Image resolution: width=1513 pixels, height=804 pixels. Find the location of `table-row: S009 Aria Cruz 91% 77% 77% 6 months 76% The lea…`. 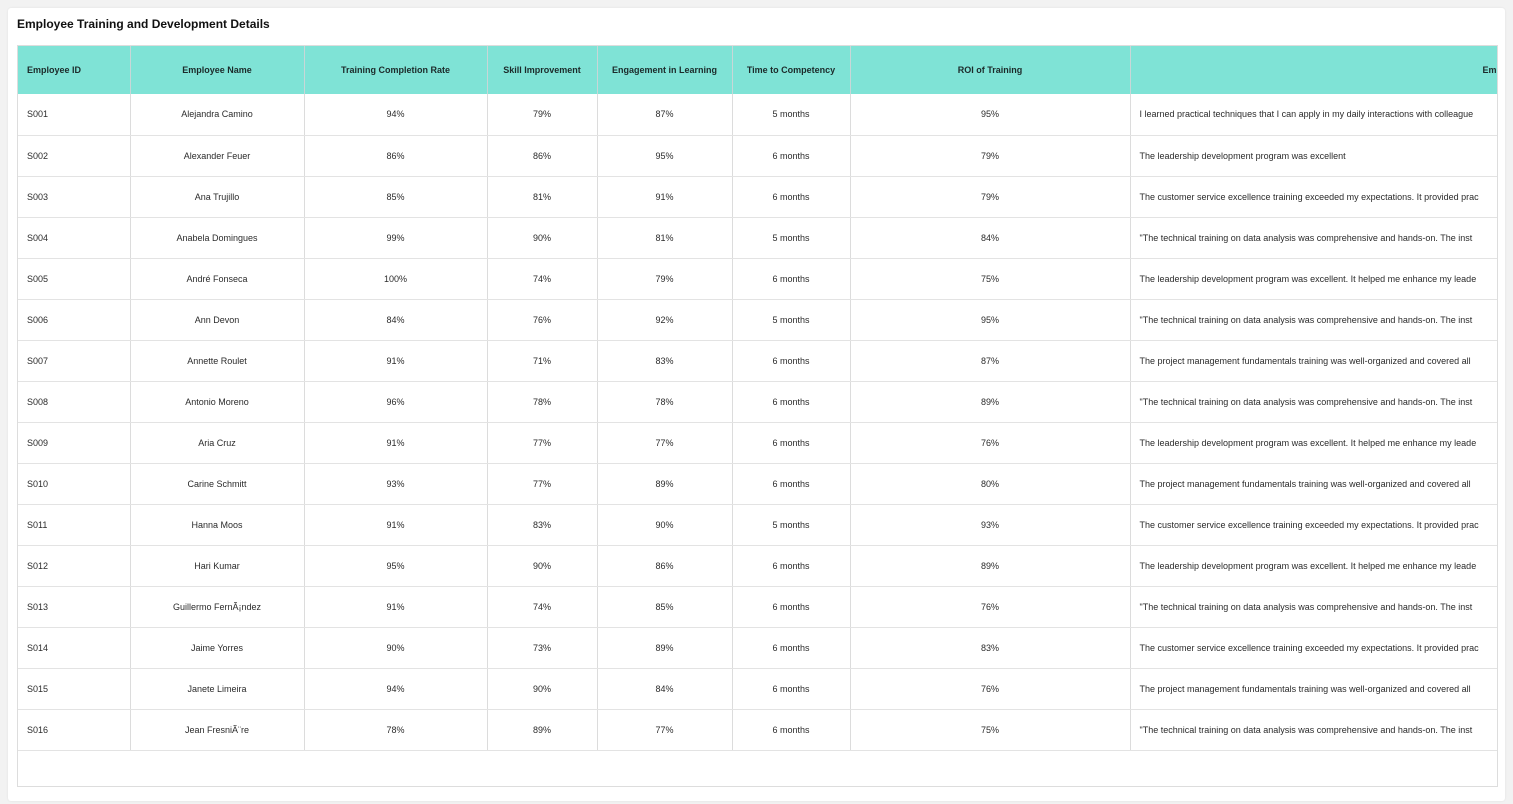

table-row: S009 Aria Cruz 91% 77% 77% 6 months 76% The lea… is located at coordinates (757, 443).